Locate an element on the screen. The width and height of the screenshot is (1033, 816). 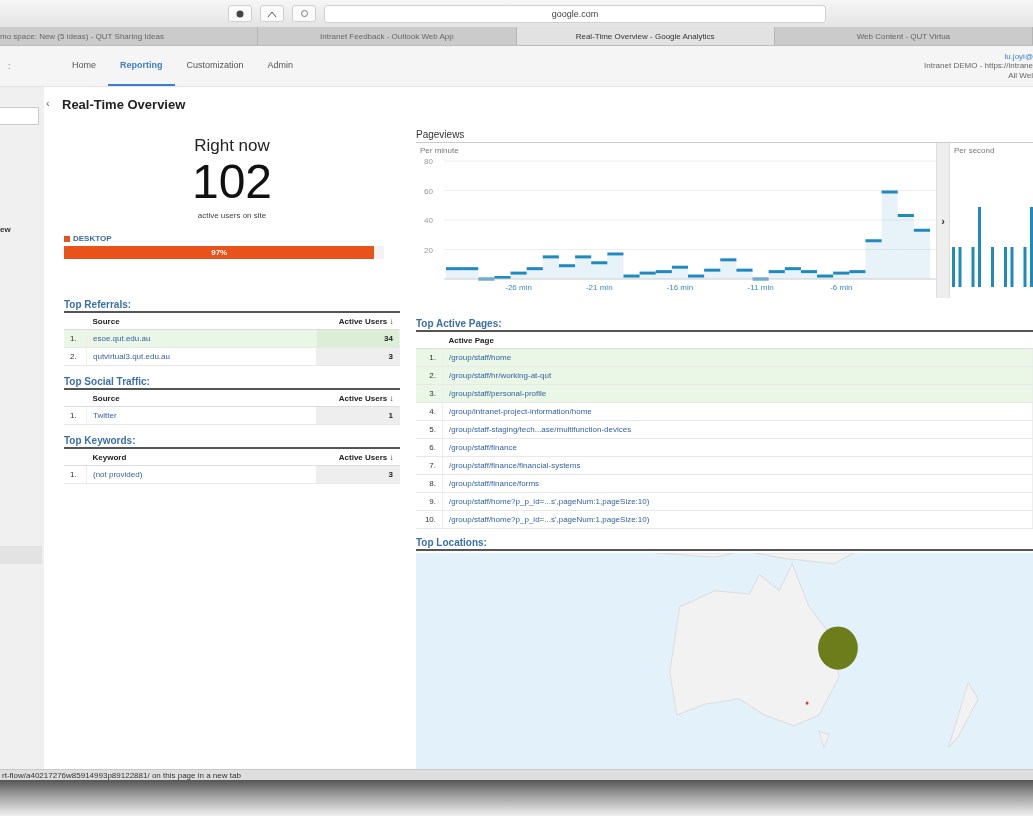
section-title: Top Social Traffic: is located at coordinates (232, 383).